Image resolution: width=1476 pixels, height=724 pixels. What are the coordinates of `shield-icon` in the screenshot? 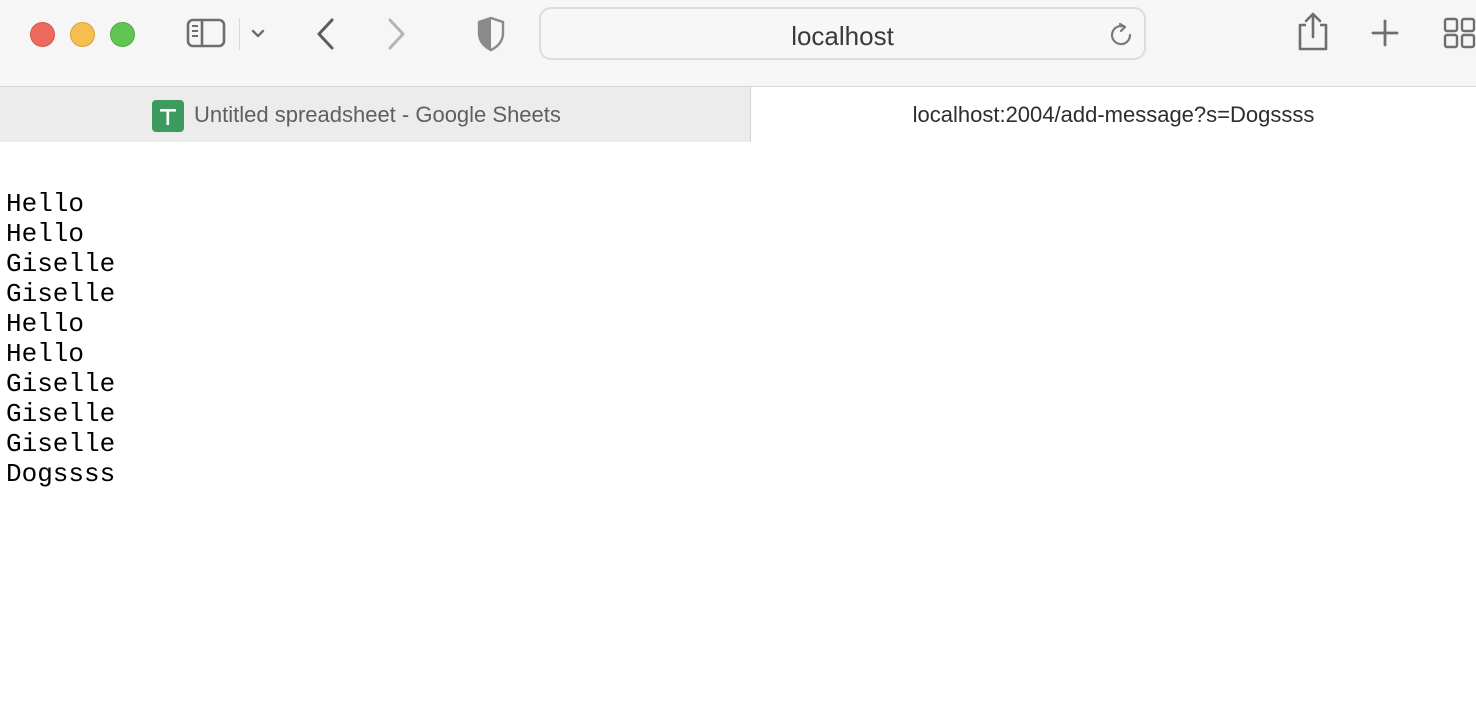 It's located at (491, 34).